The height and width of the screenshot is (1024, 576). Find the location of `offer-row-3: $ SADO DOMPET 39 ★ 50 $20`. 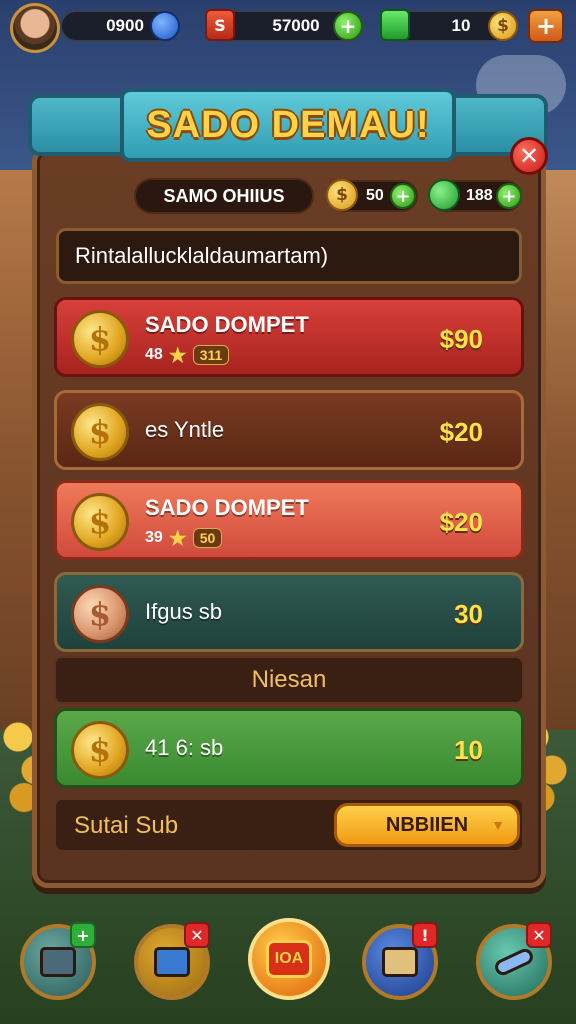

offer-row-3: $ SADO DOMPET 39 ★ 50 $20 is located at coordinates (289, 520).